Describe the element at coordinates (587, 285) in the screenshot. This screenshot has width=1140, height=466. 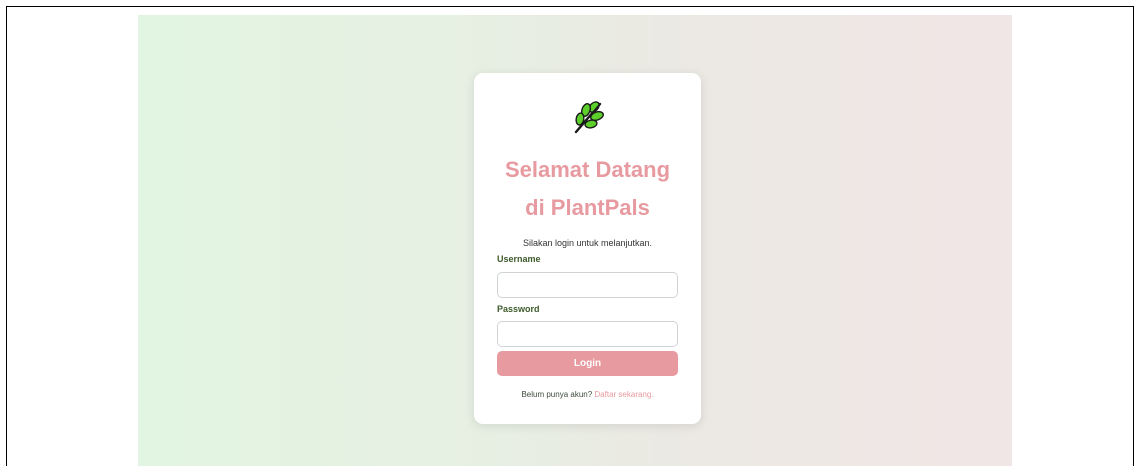
I see `username-input` at that location.